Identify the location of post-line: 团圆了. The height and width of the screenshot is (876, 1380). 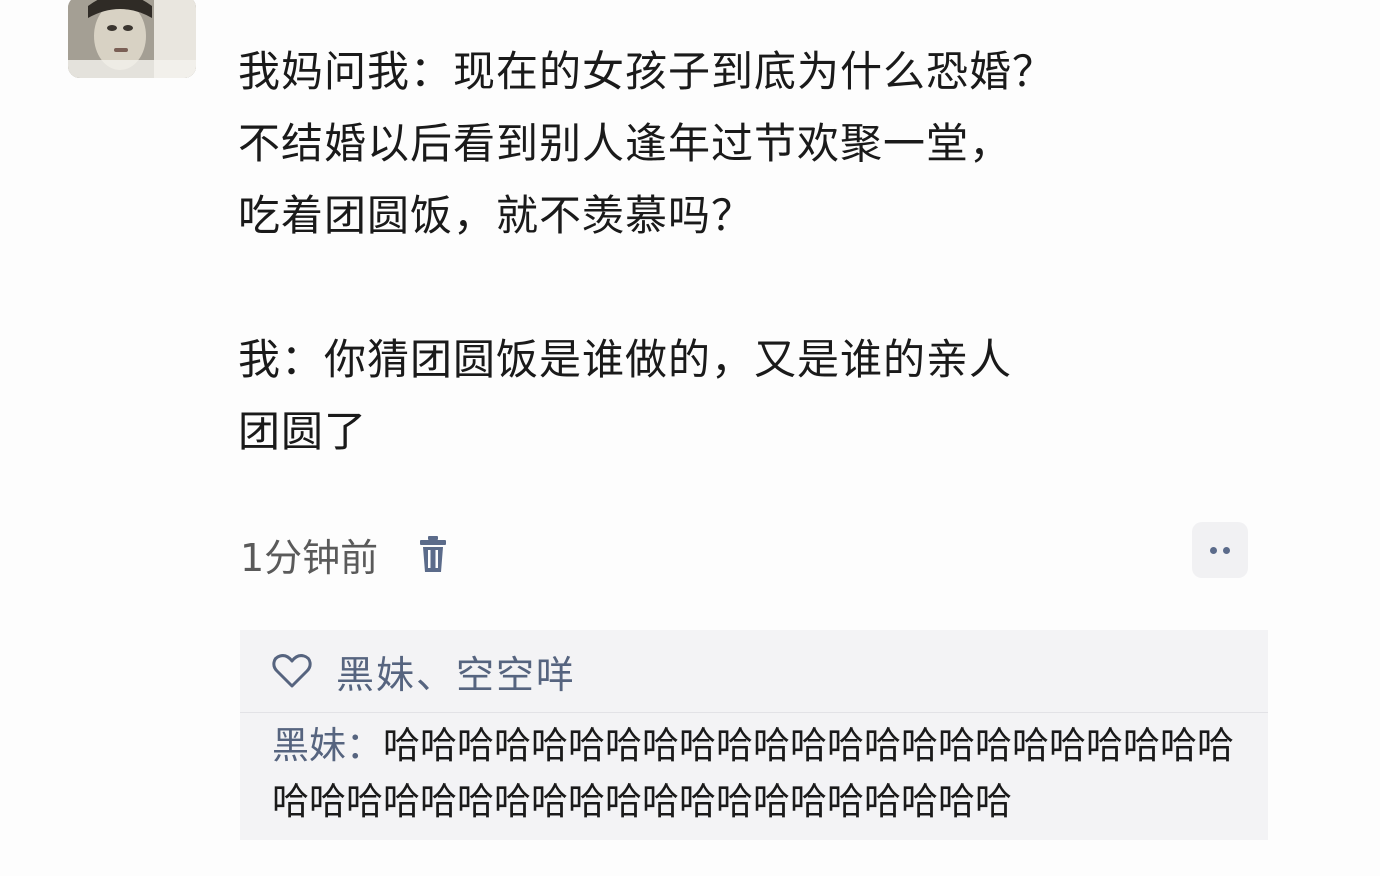
(303, 431).